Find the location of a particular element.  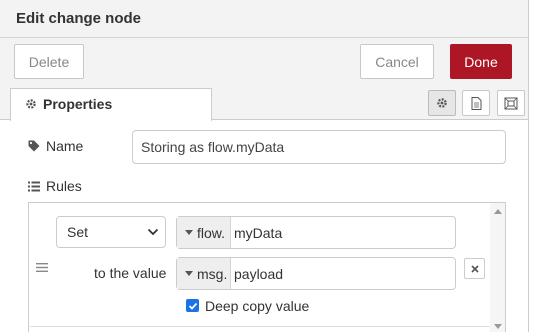

checkmark-icon is located at coordinates (192, 306).